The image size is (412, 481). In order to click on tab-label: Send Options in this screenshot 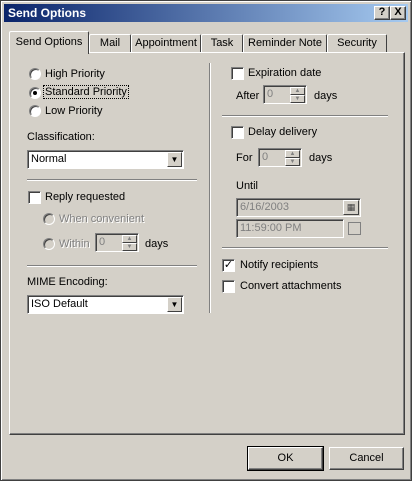, I will do `click(49, 42)`.